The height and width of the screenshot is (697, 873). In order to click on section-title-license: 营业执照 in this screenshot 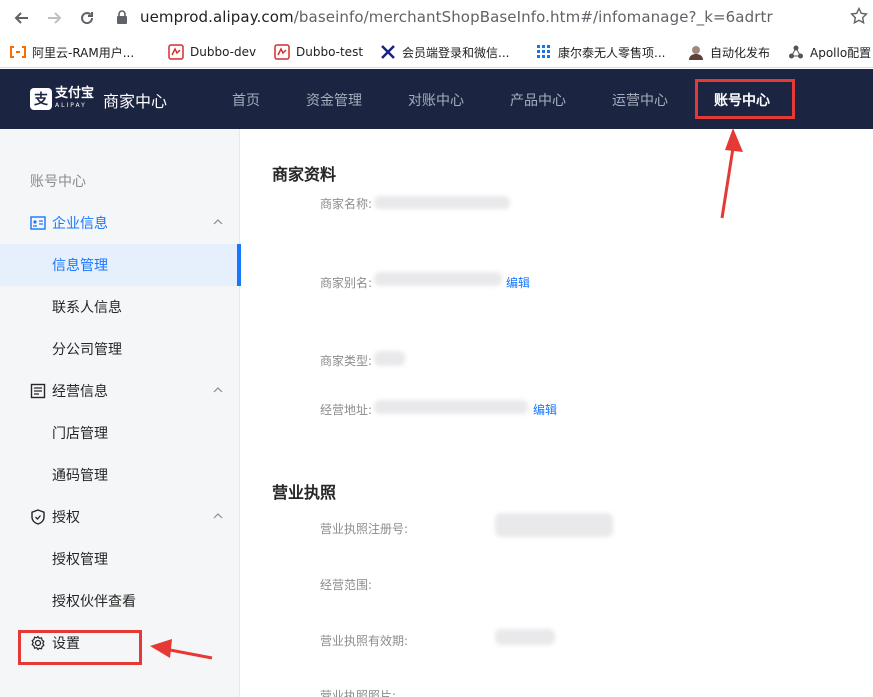, I will do `click(304, 492)`.